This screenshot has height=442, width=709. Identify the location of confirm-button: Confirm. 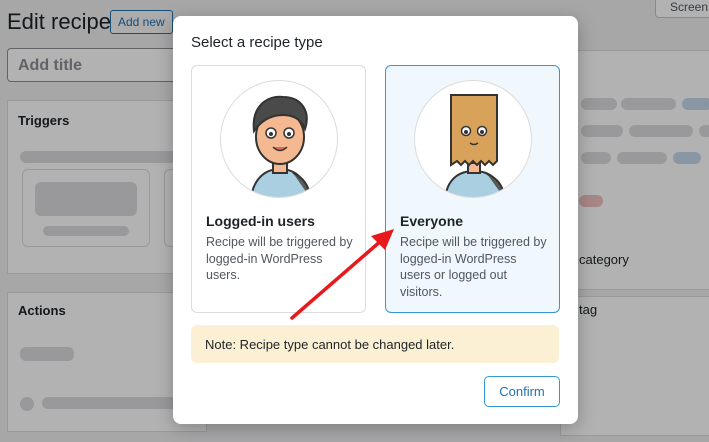
(522, 391).